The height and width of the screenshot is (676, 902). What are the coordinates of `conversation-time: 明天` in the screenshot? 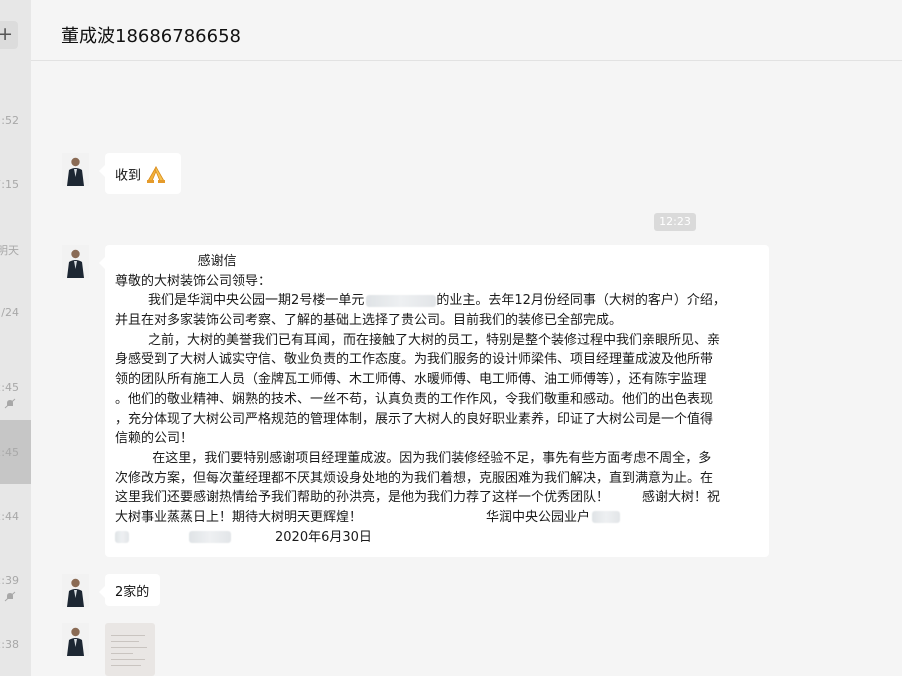 It's located at (9, 250).